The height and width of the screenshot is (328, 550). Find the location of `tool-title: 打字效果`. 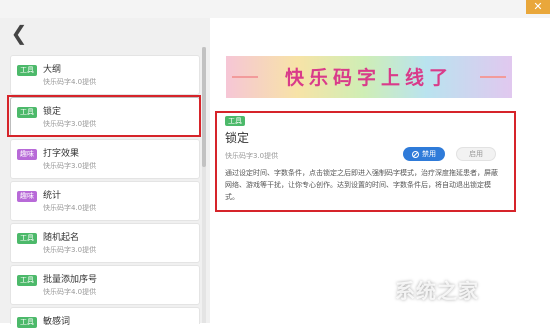

tool-title: 打字效果 is located at coordinates (61, 154).